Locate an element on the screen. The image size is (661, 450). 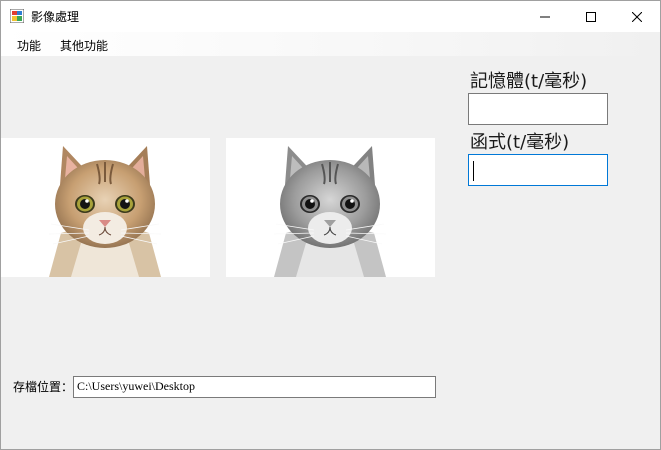
window-title: 影像處理 is located at coordinates (55, 17).